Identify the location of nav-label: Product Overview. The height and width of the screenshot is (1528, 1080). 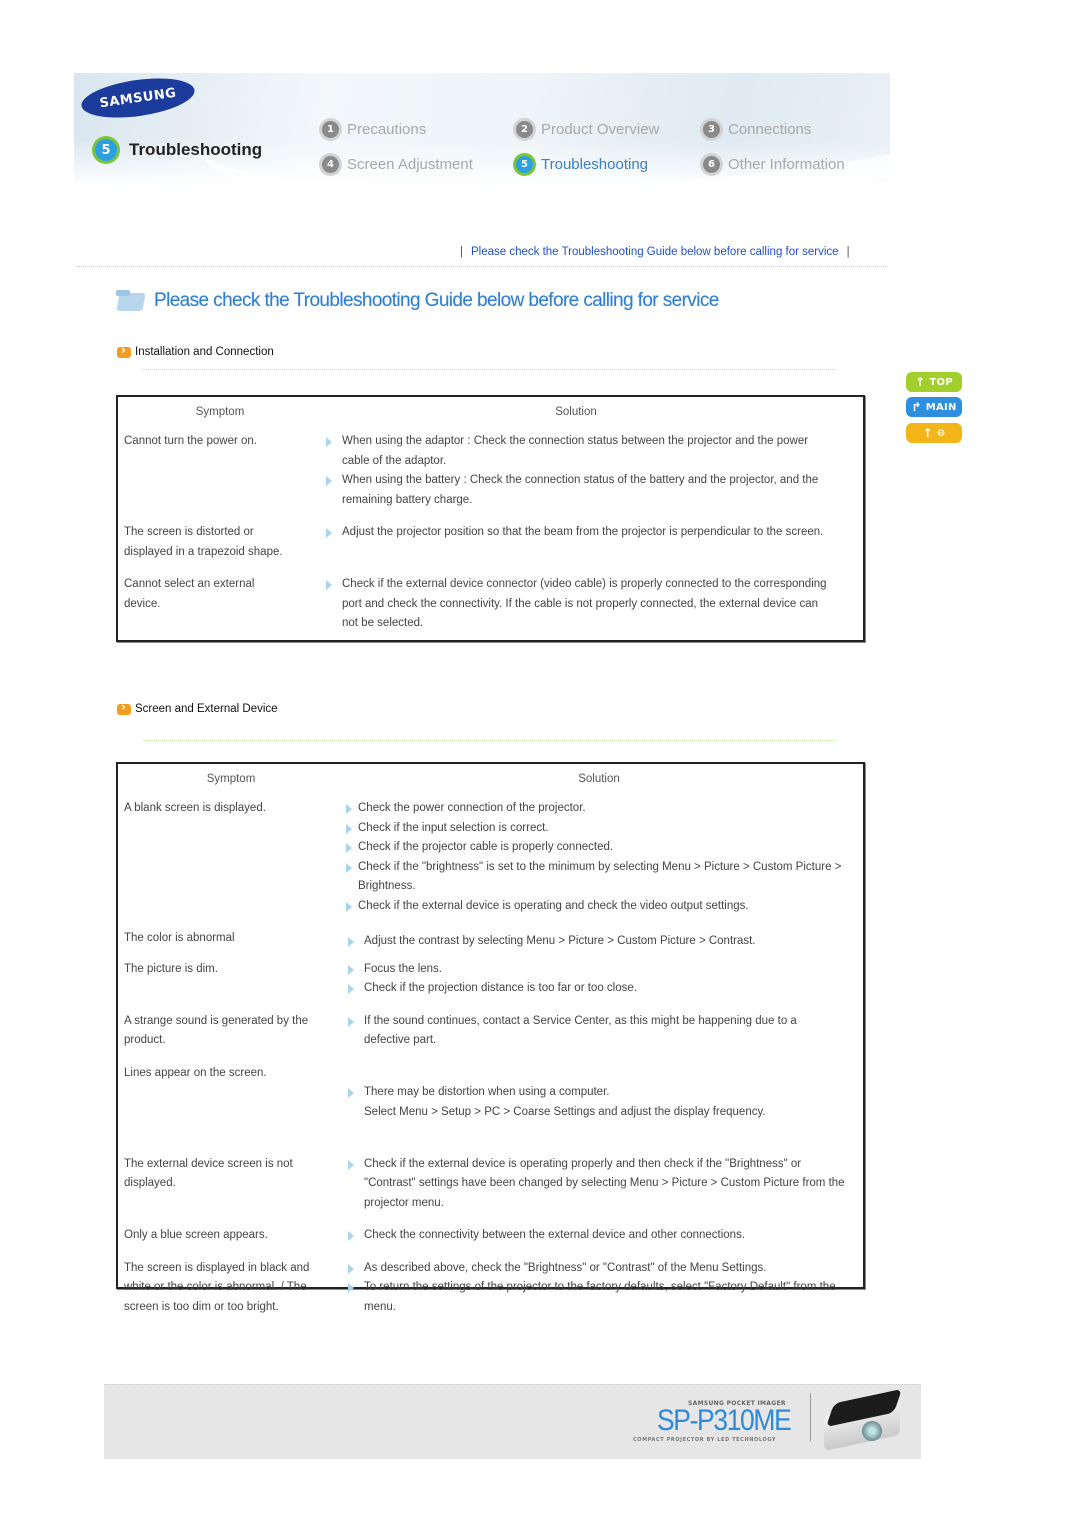
(600, 129).